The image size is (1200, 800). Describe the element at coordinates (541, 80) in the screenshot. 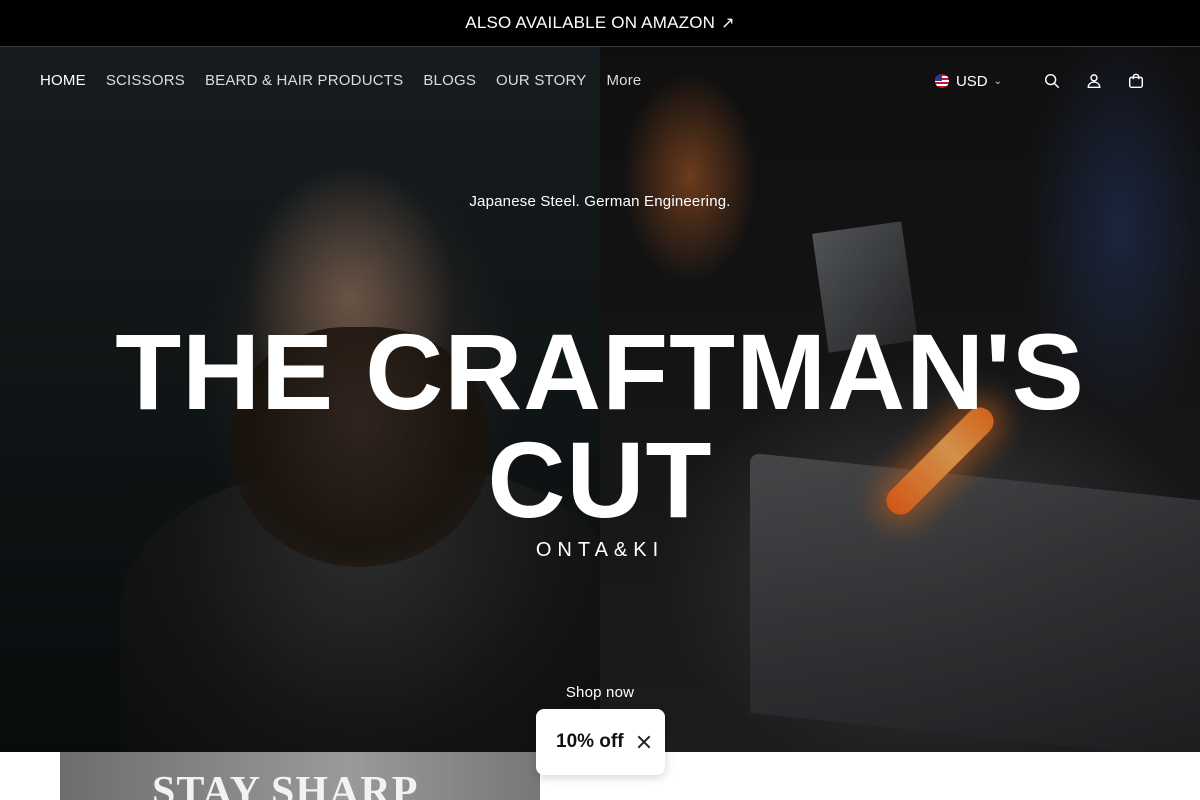

I see `nav-item-our-story: OUR STORY` at that location.